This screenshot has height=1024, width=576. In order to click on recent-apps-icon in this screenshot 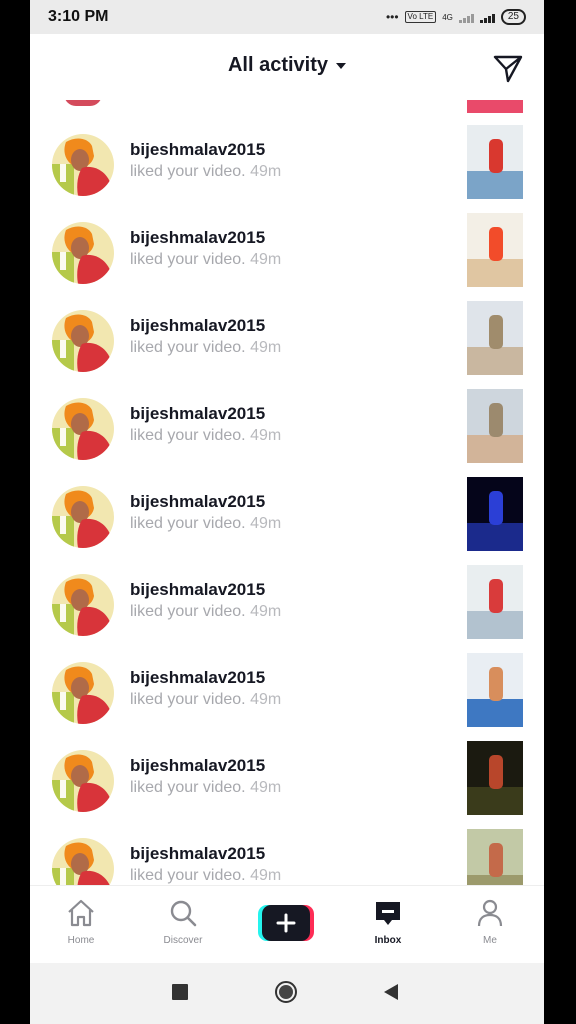, I will do `click(180, 992)`.